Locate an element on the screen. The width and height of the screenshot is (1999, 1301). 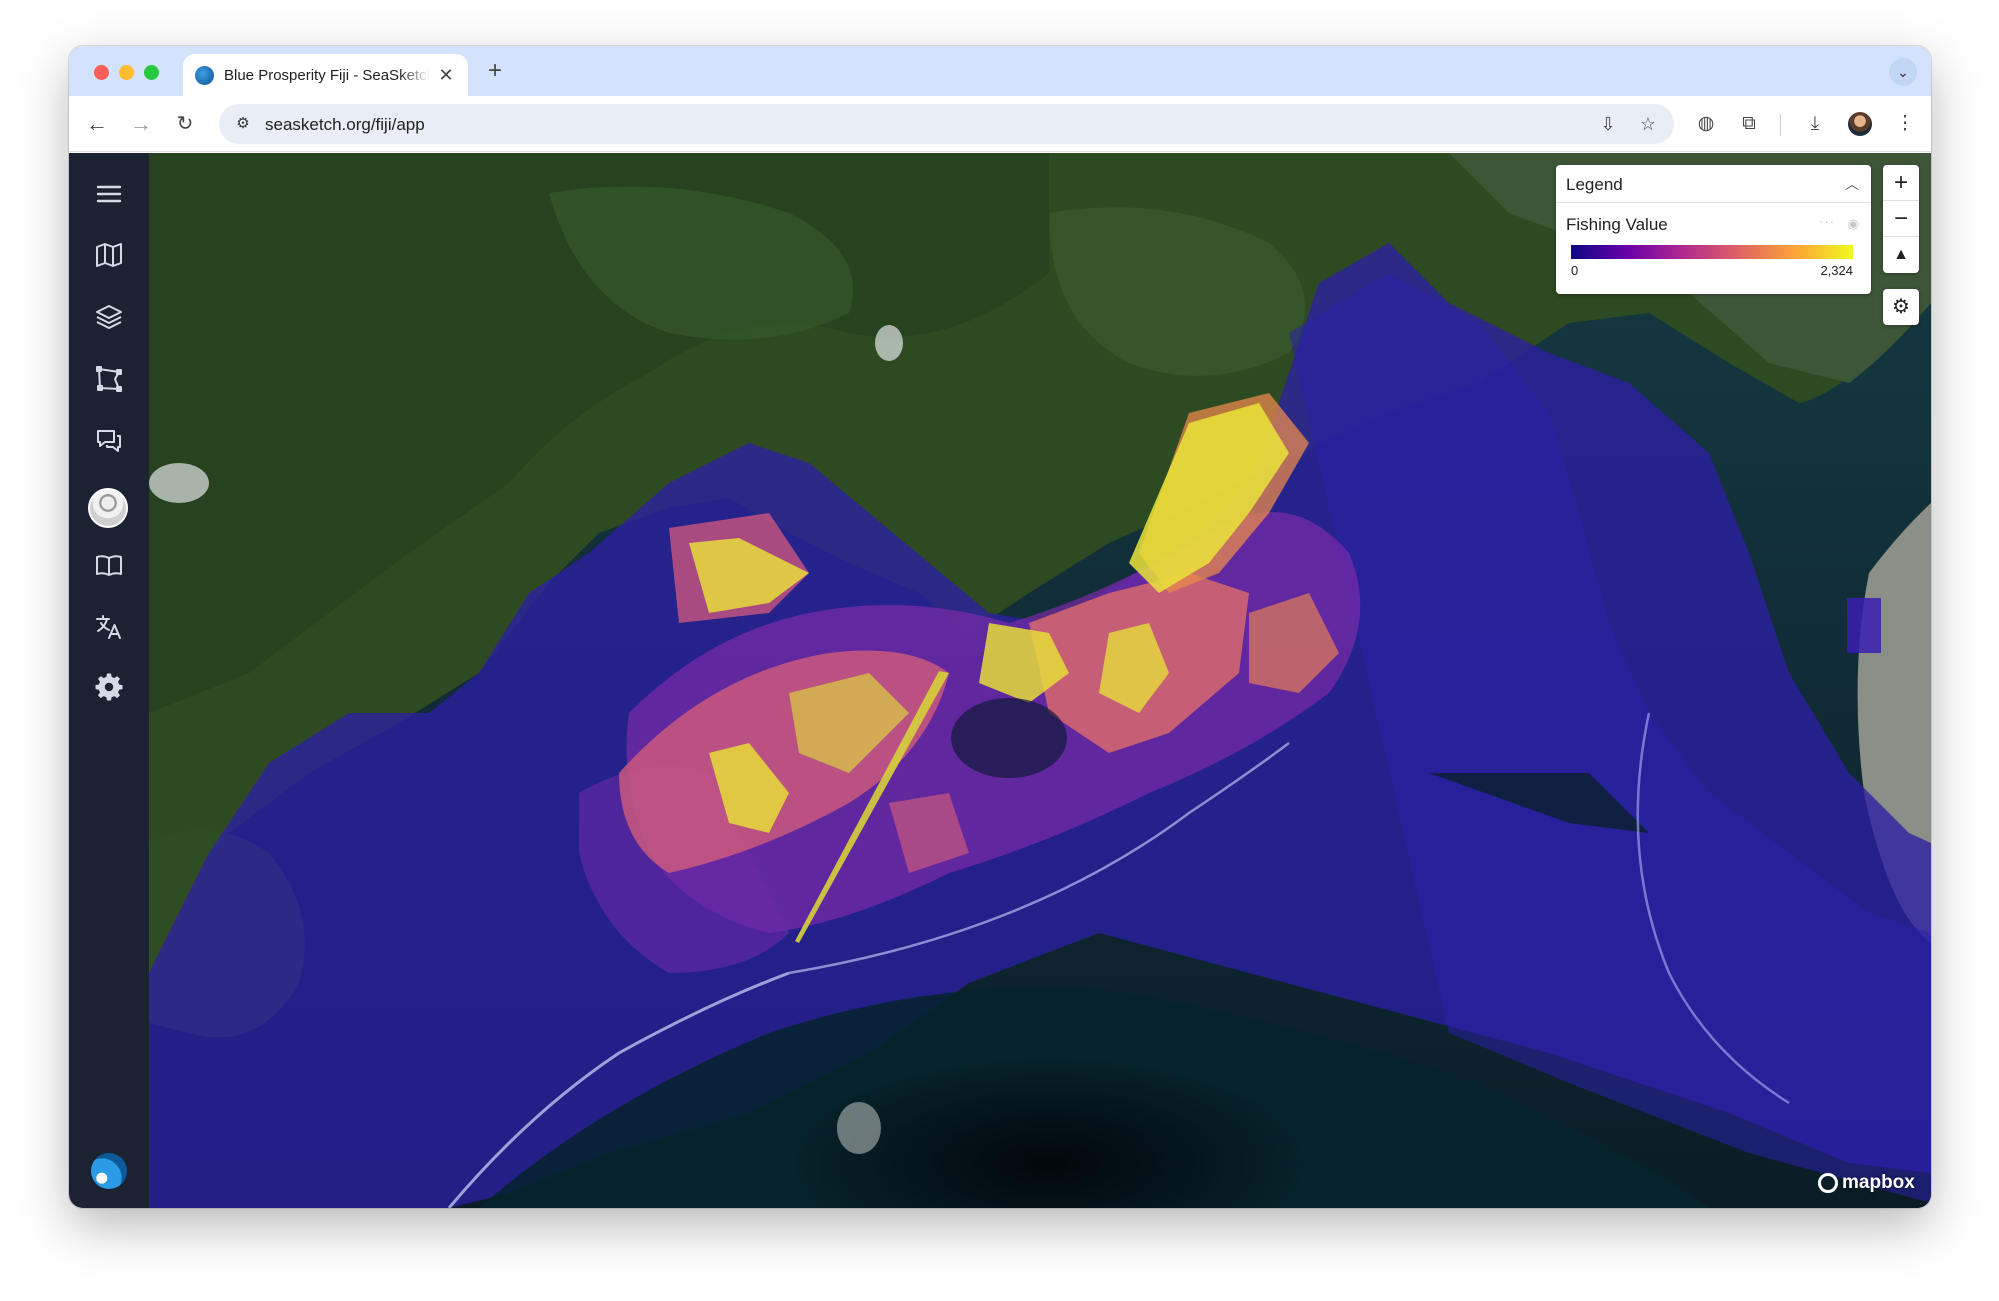
more-menu-icon: ⋮ is located at coordinates (1905, 124).